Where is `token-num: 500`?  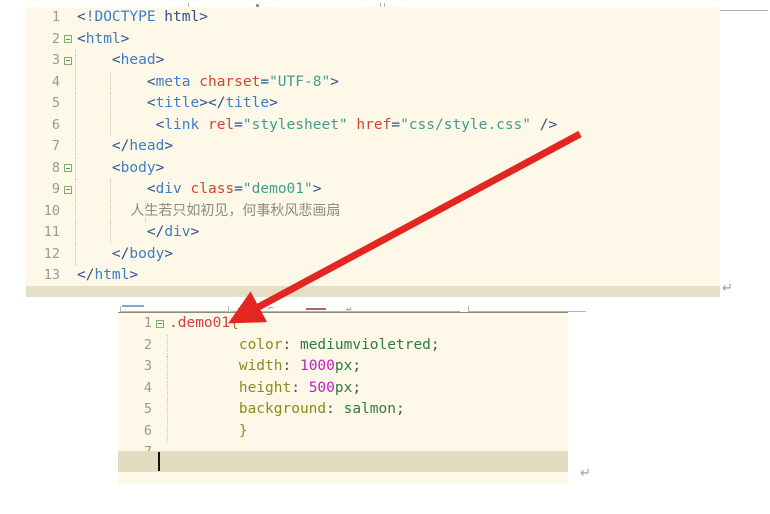
token-num: 500 is located at coordinates (321, 387).